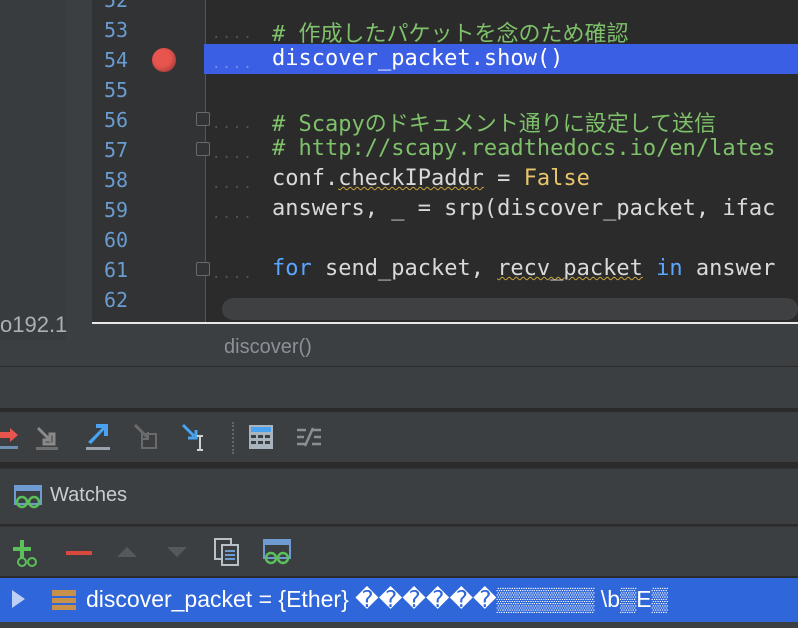  I want to click on line-number: 60, so click(116, 240).